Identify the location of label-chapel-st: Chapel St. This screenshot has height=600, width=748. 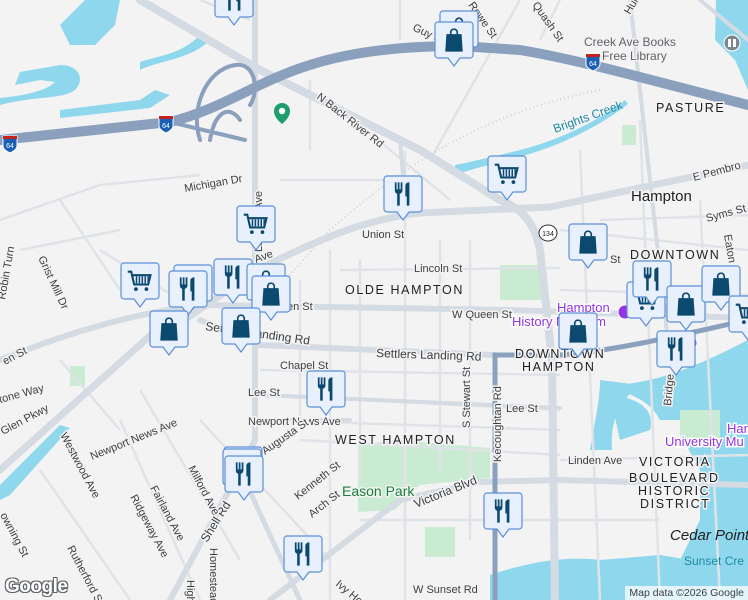
(304, 366).